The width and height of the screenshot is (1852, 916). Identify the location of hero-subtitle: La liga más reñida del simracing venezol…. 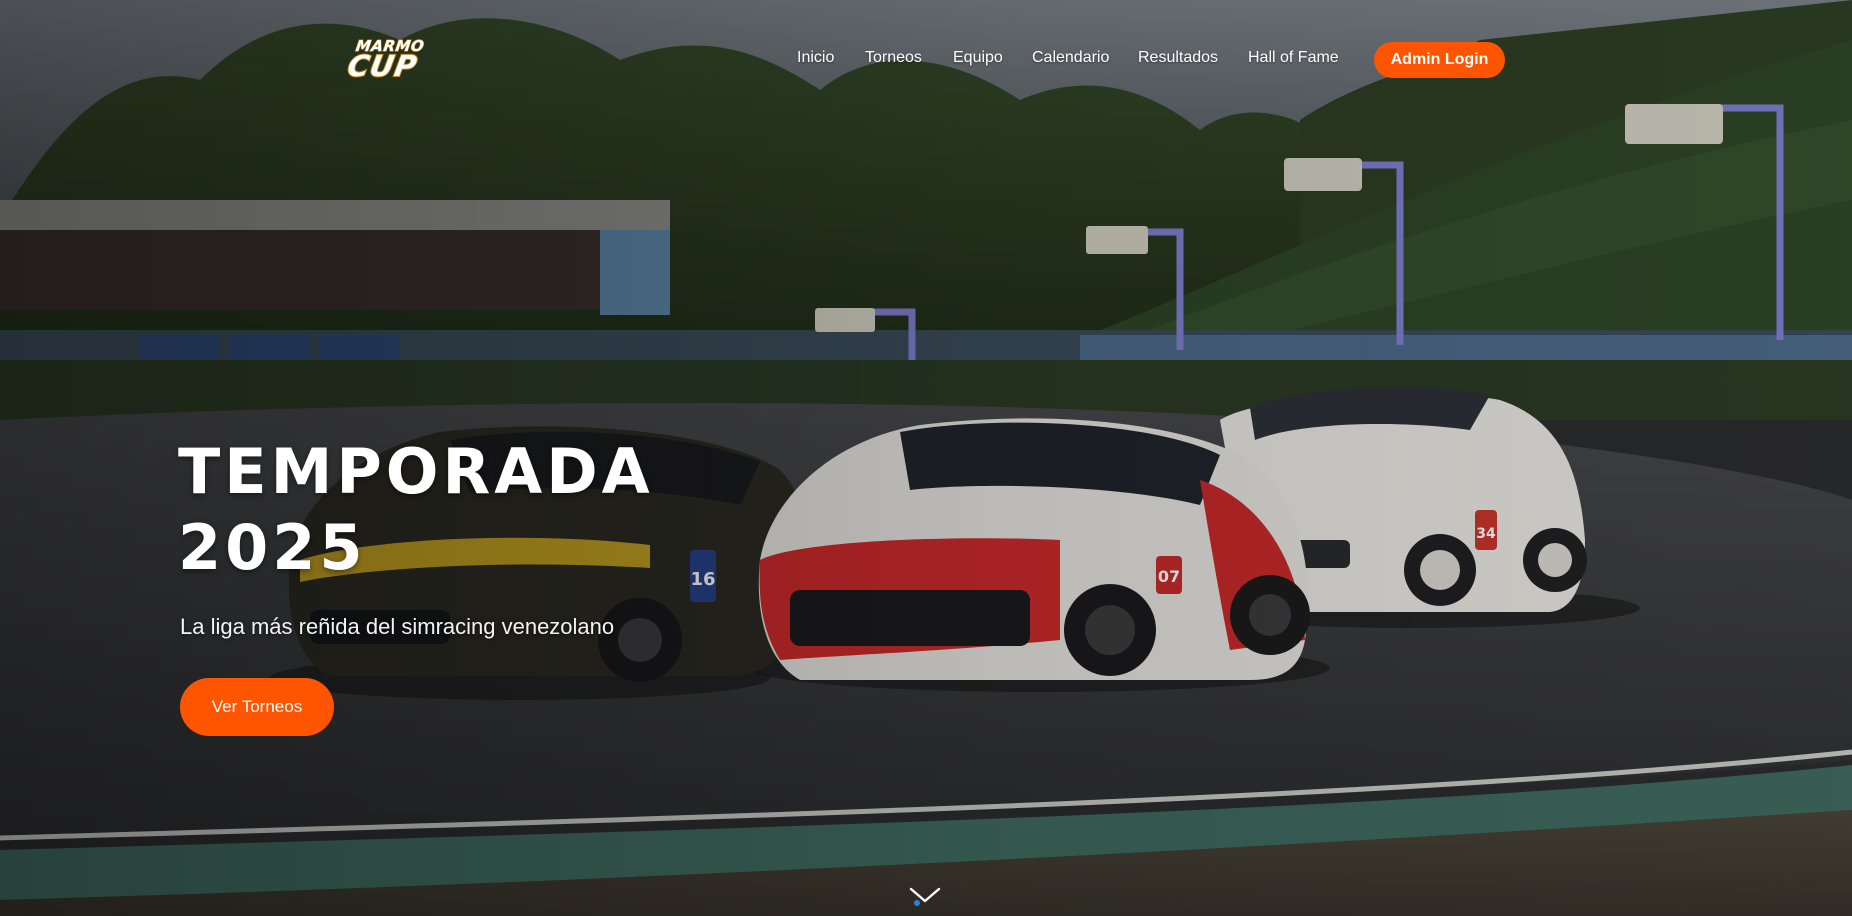
(397, 626).